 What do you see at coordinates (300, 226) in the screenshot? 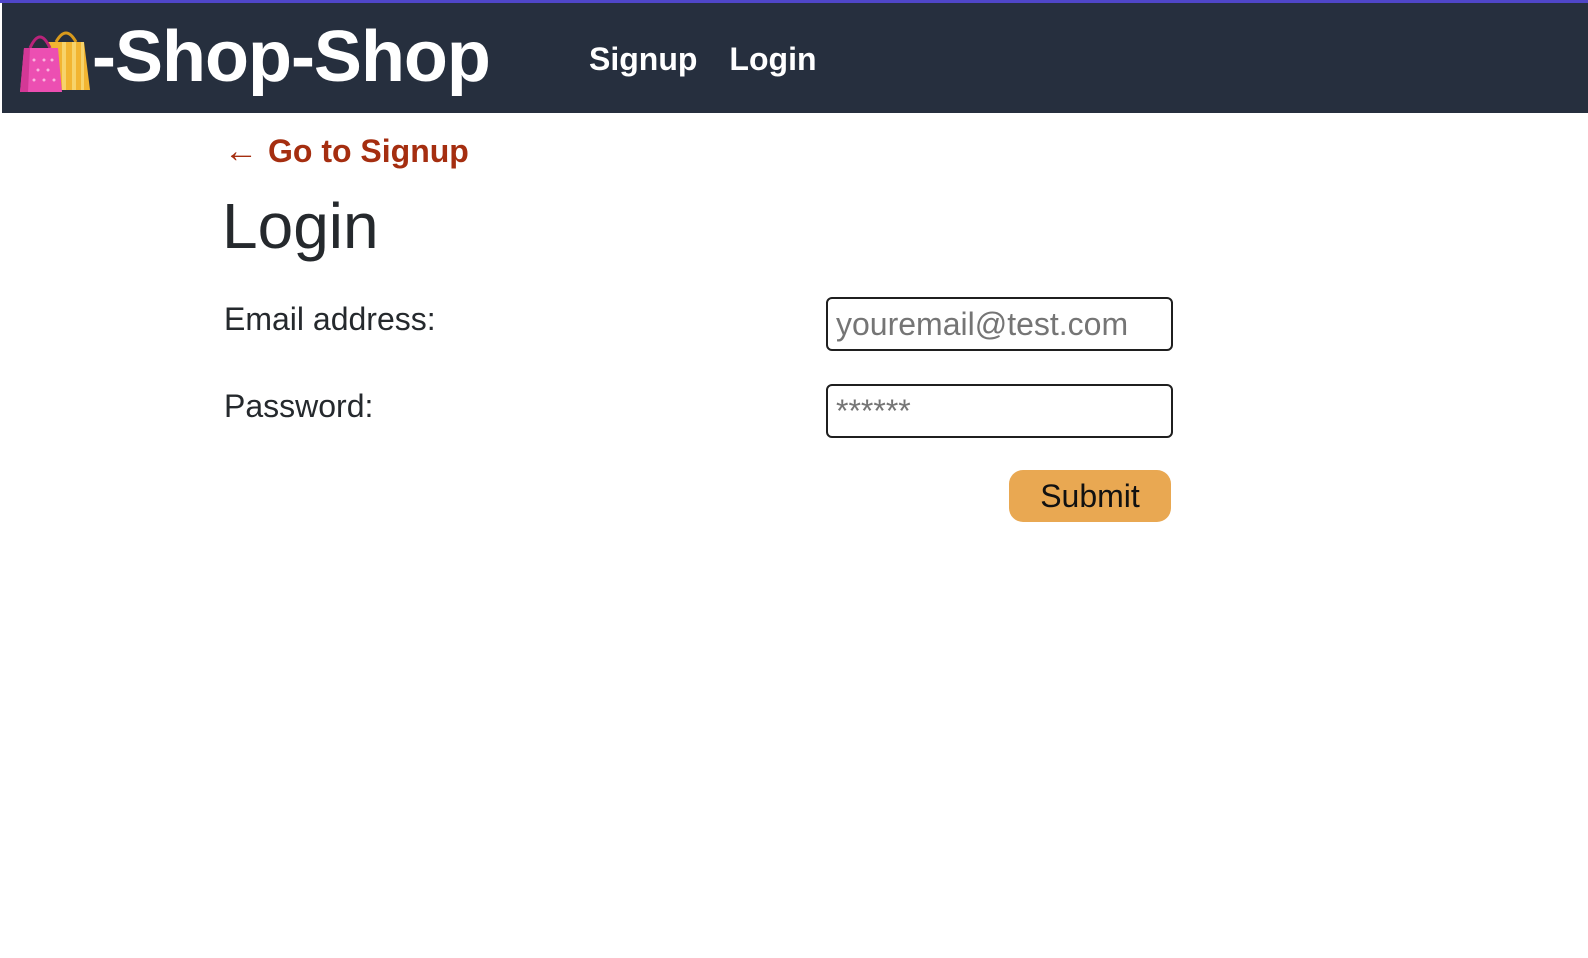
I see `page-title: Login` at bounding box center [300, 226].